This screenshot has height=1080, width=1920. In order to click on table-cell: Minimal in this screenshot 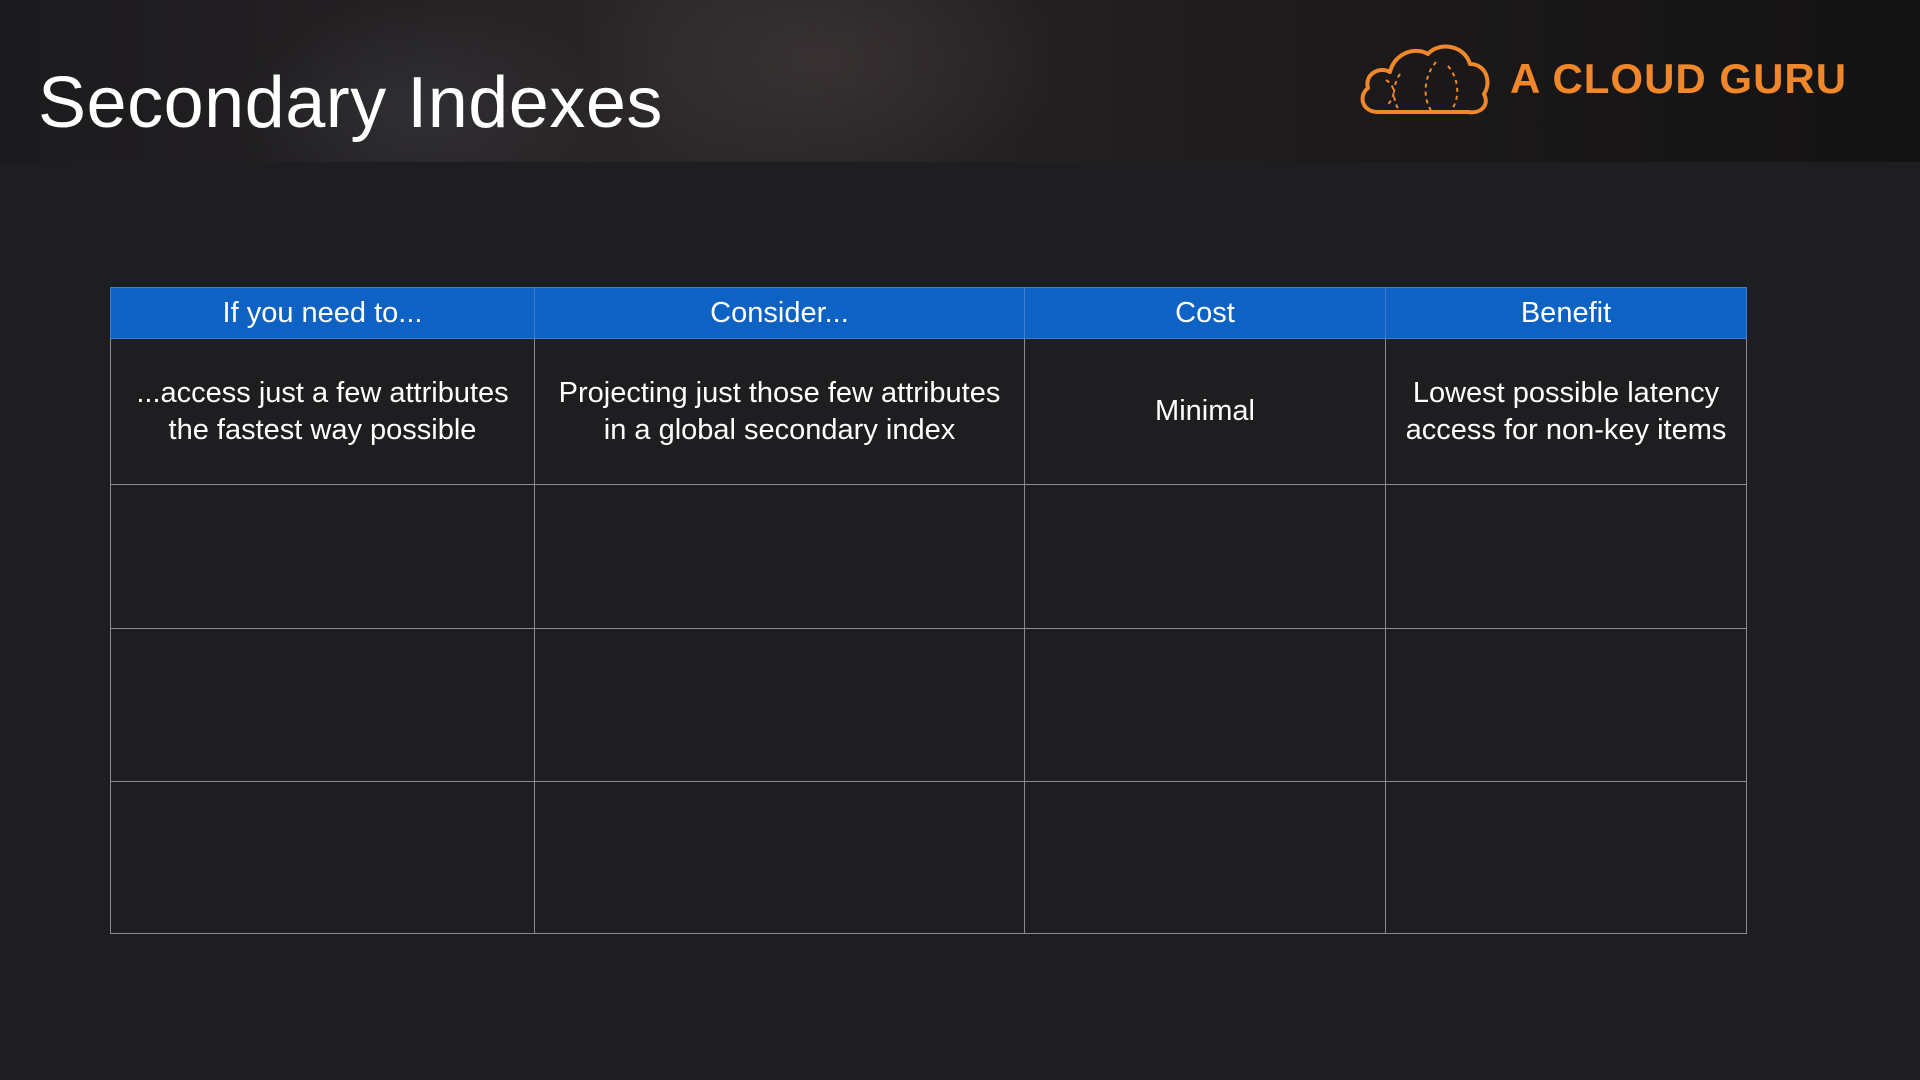, I will do `click(1205, 411)`.